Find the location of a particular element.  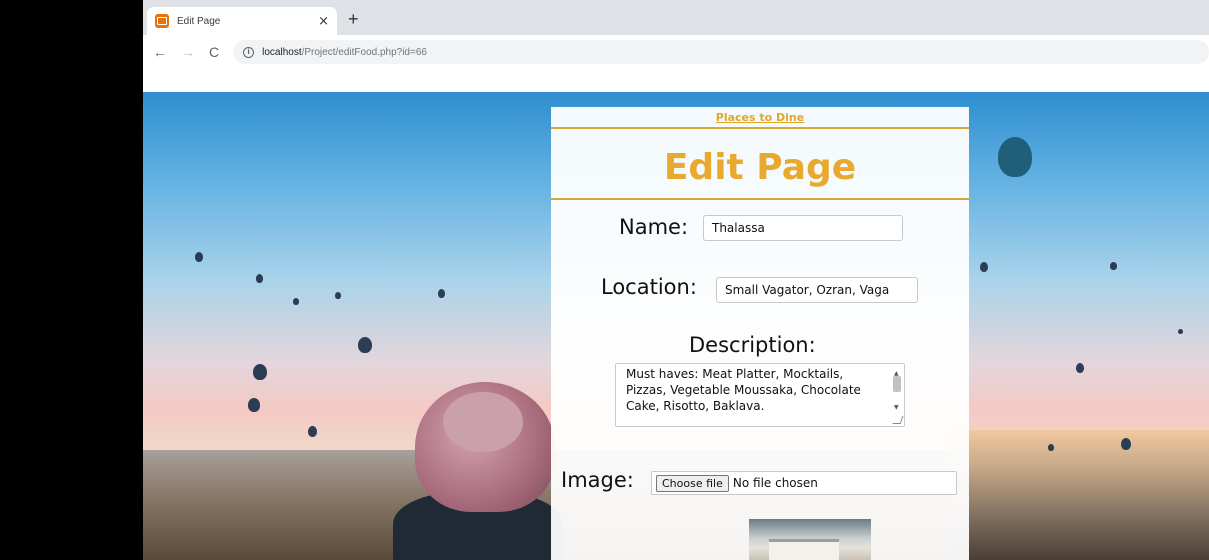

textarea-scrollbar: ▲ ▼ is located at coordinates (897, 394).